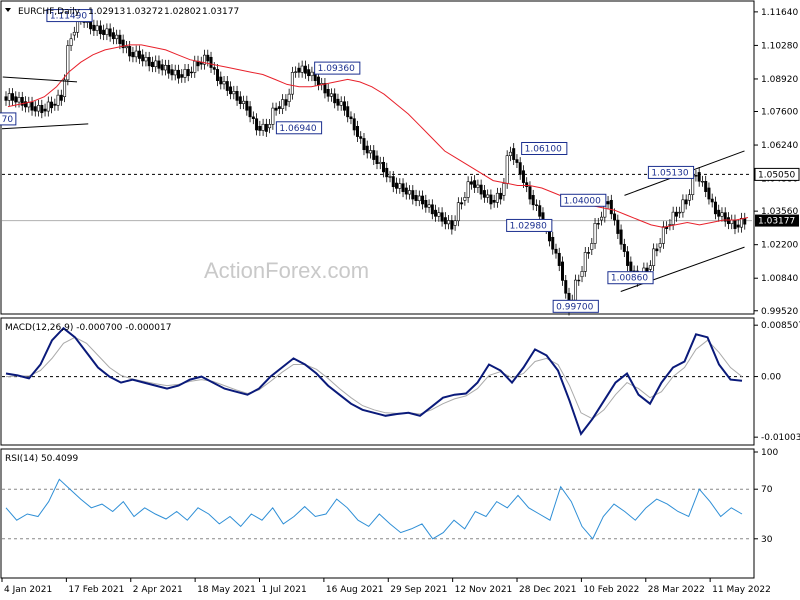 Image resolution: width=800 pixels, height=600 pixels. What do you see at coordinates (779, 246) in the screenshot?
I see `price-tick-label: 1.02200` at bounding box center [779, 246].